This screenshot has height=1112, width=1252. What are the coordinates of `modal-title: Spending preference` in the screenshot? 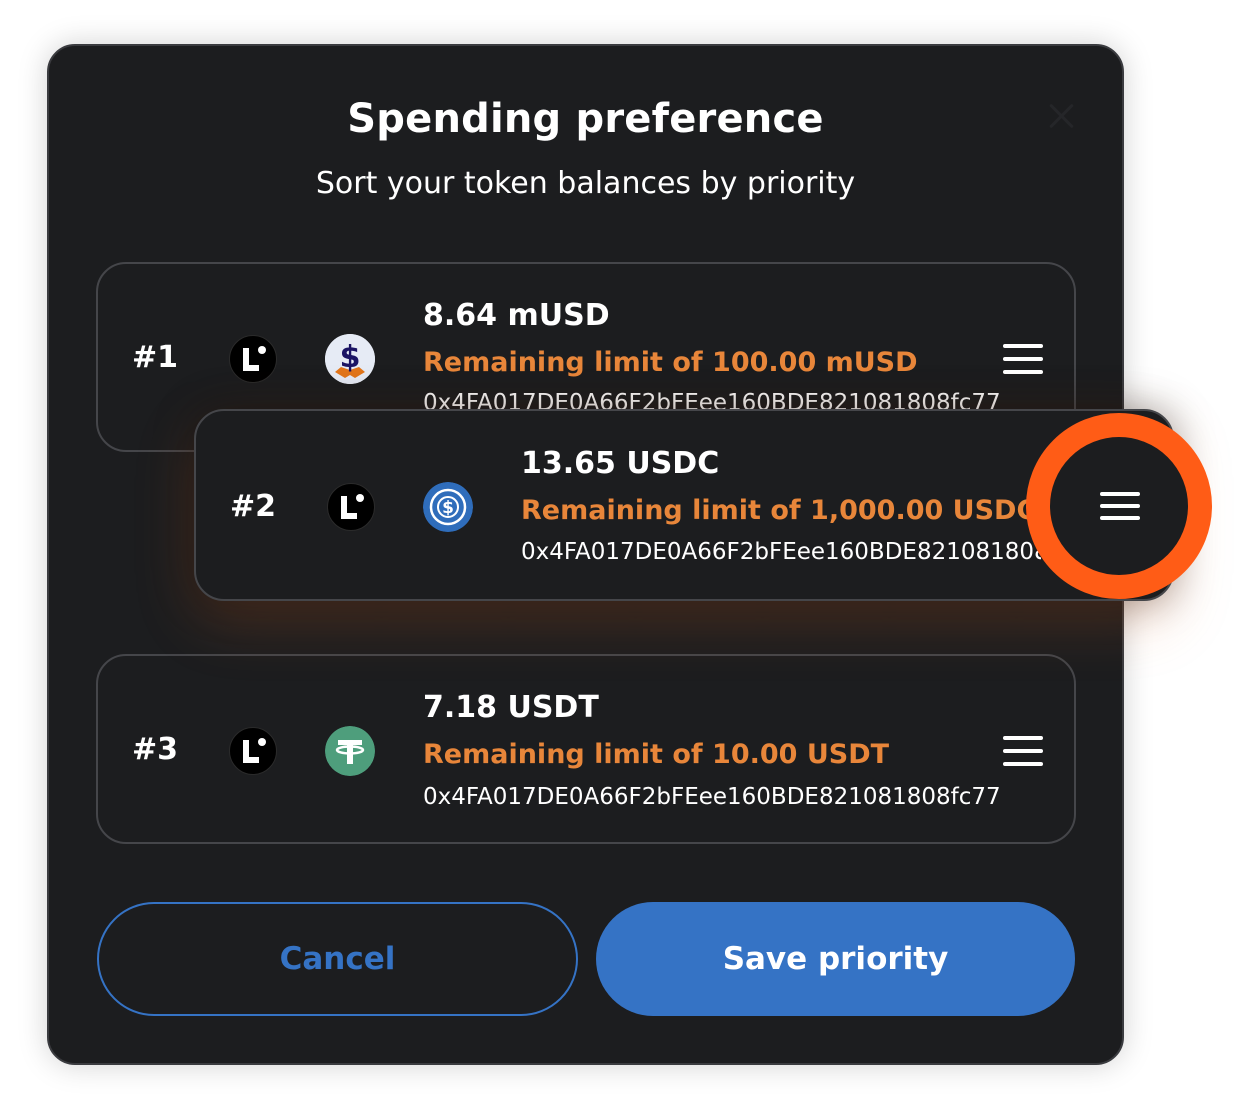 It's located at (585, 119).